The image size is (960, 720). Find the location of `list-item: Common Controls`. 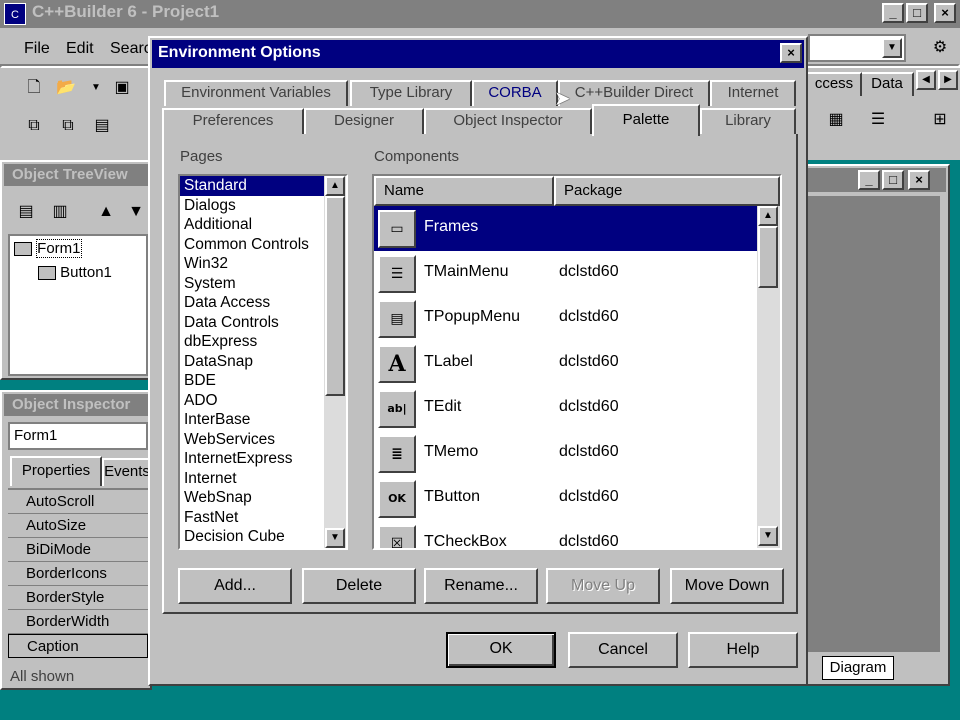

list-item: Common Controls is located at coordinates (252, 245).